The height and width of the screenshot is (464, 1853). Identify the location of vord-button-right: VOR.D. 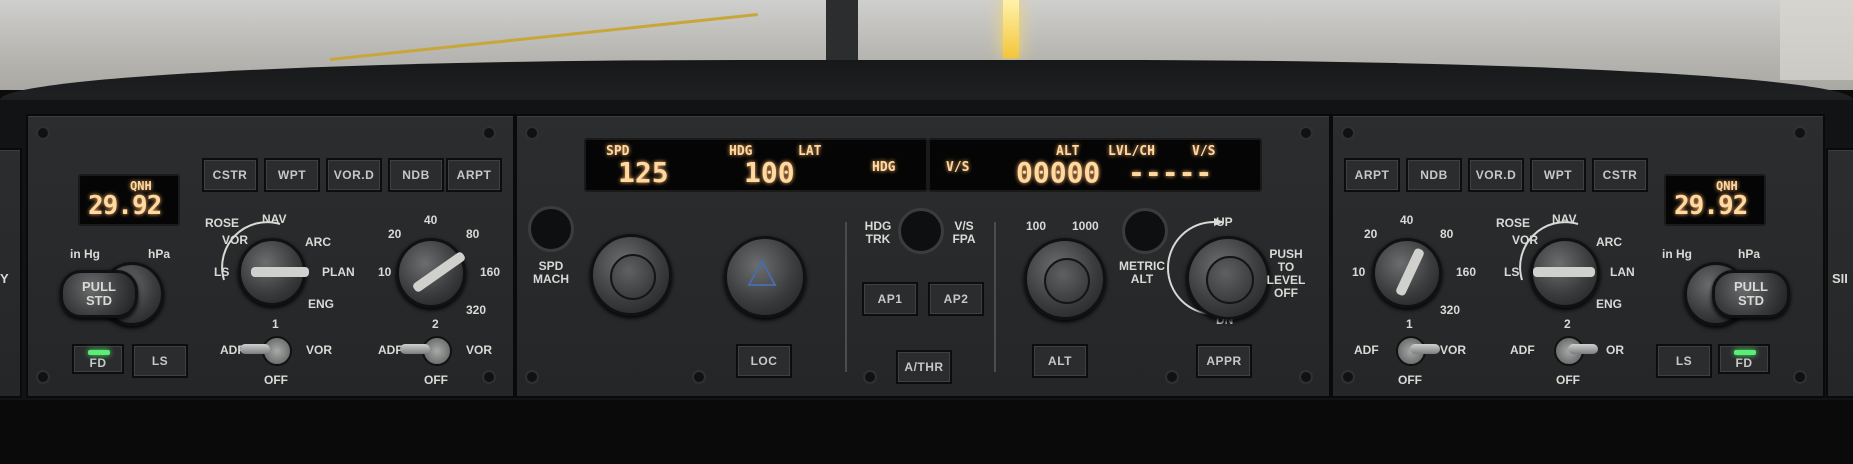
(1496, 175).